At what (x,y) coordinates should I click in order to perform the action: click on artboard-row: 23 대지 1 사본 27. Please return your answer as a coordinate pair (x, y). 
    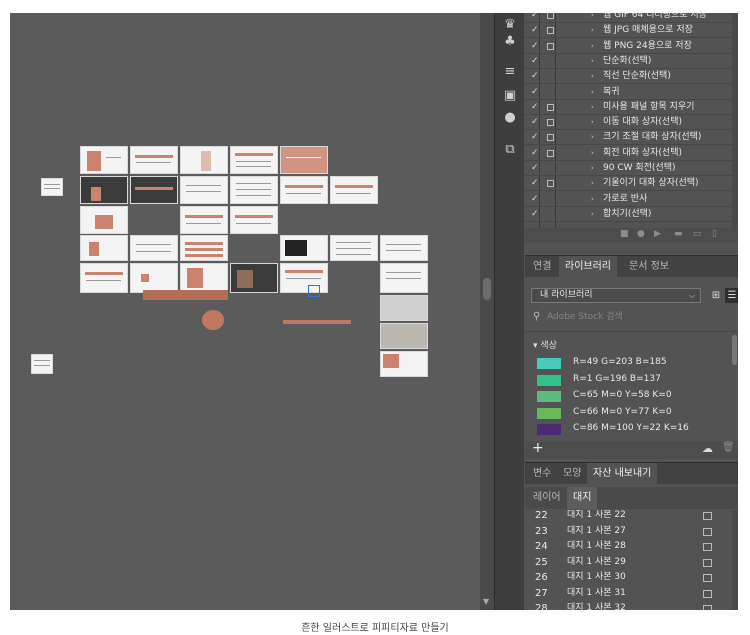
    Looking at the image, I should click on (627, 532).